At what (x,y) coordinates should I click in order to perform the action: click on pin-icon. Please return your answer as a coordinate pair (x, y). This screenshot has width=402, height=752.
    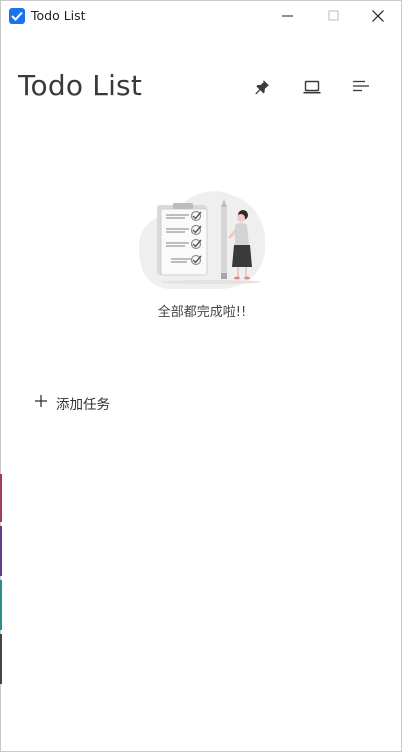
    Looking at the image, I should click on (262, 87).